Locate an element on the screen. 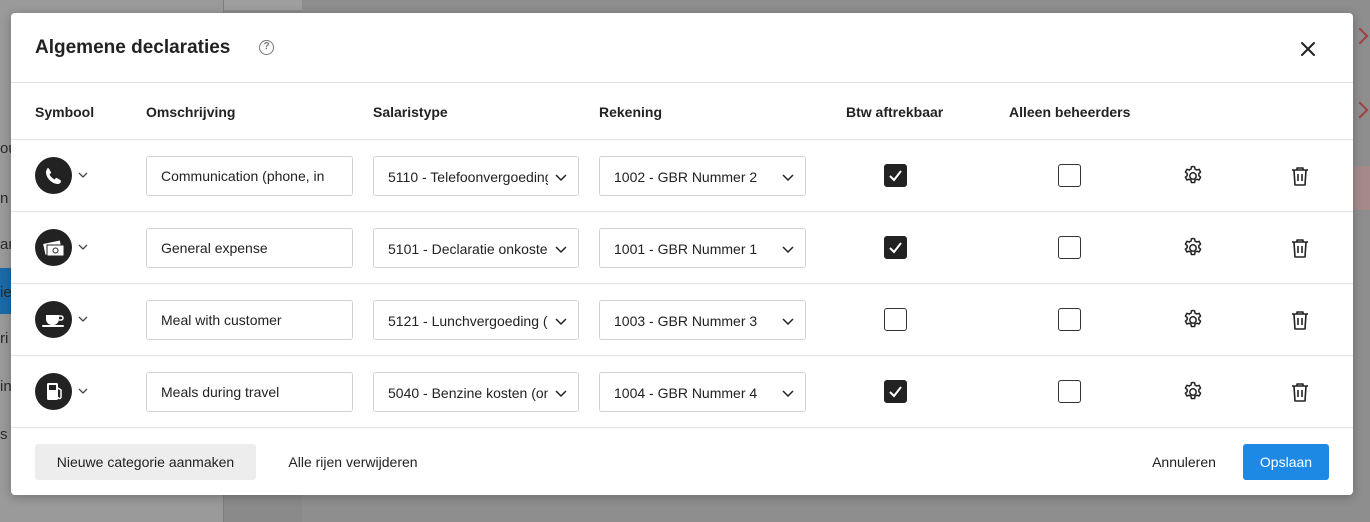 This screenshot has height=522, width=1370. account-select: 1002 - GBR Nummer 2 is located at coordinates (702, 176).